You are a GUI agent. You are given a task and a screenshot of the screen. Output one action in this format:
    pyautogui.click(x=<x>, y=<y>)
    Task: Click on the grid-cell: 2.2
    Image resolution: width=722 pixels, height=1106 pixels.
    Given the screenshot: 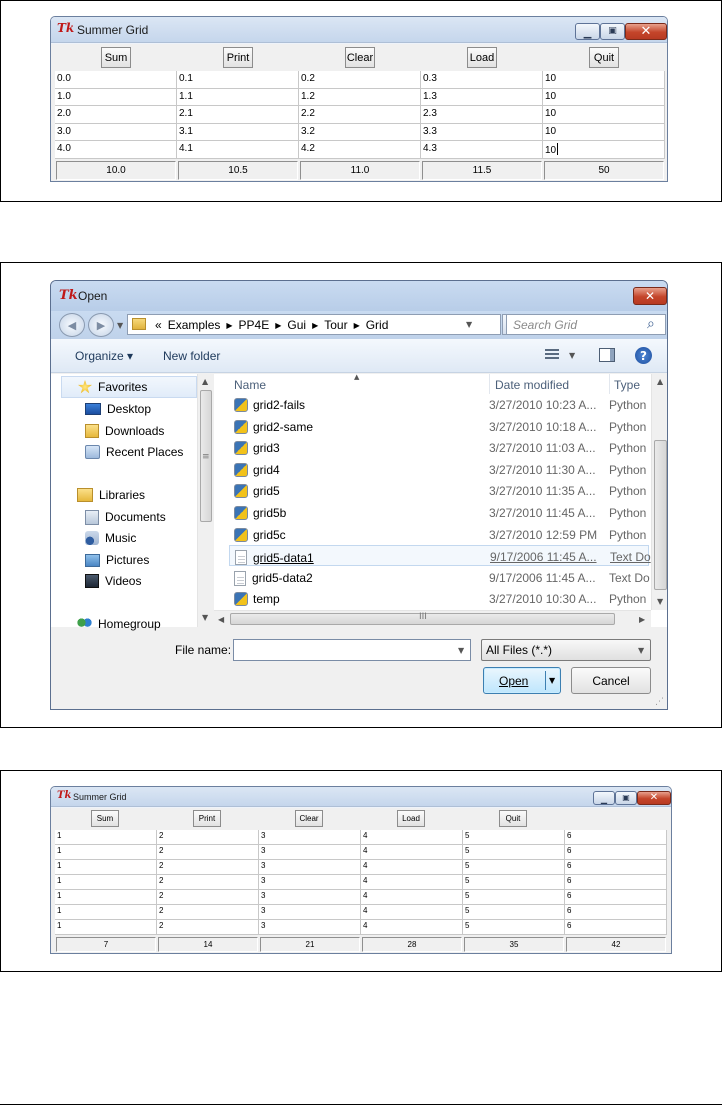 What is the action you would take?
    pyautogui.click(x=360, y=115)
    